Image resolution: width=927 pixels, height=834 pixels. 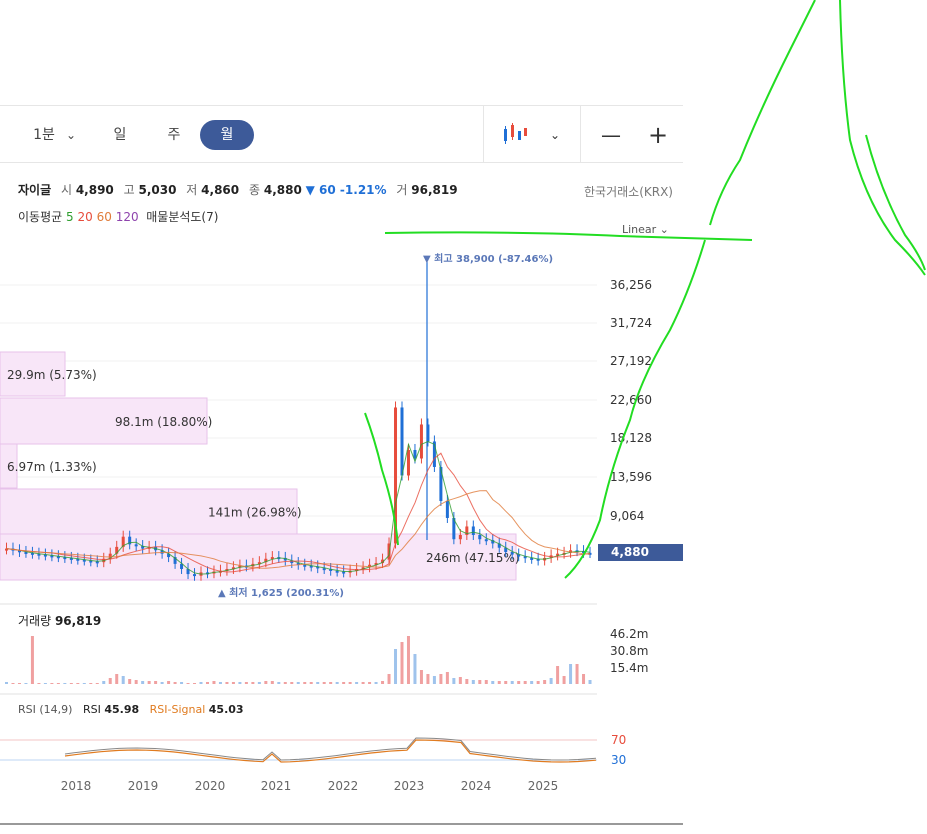 What do you see at coordinates (629, 668) in the screenshot?
I see `volume-tick-label: 15.4m` at bounding box center [629, 668].